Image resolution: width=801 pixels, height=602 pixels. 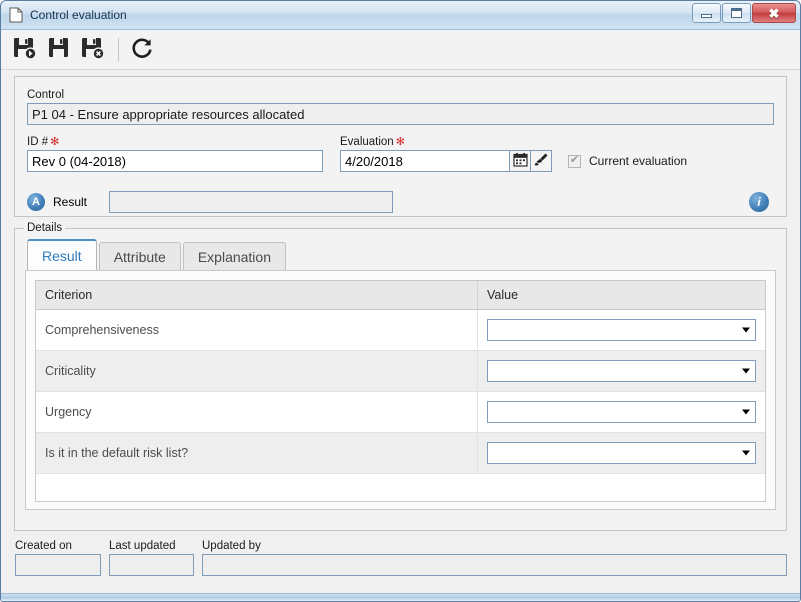 I want to click on save-button, so click(x=59, y=50).